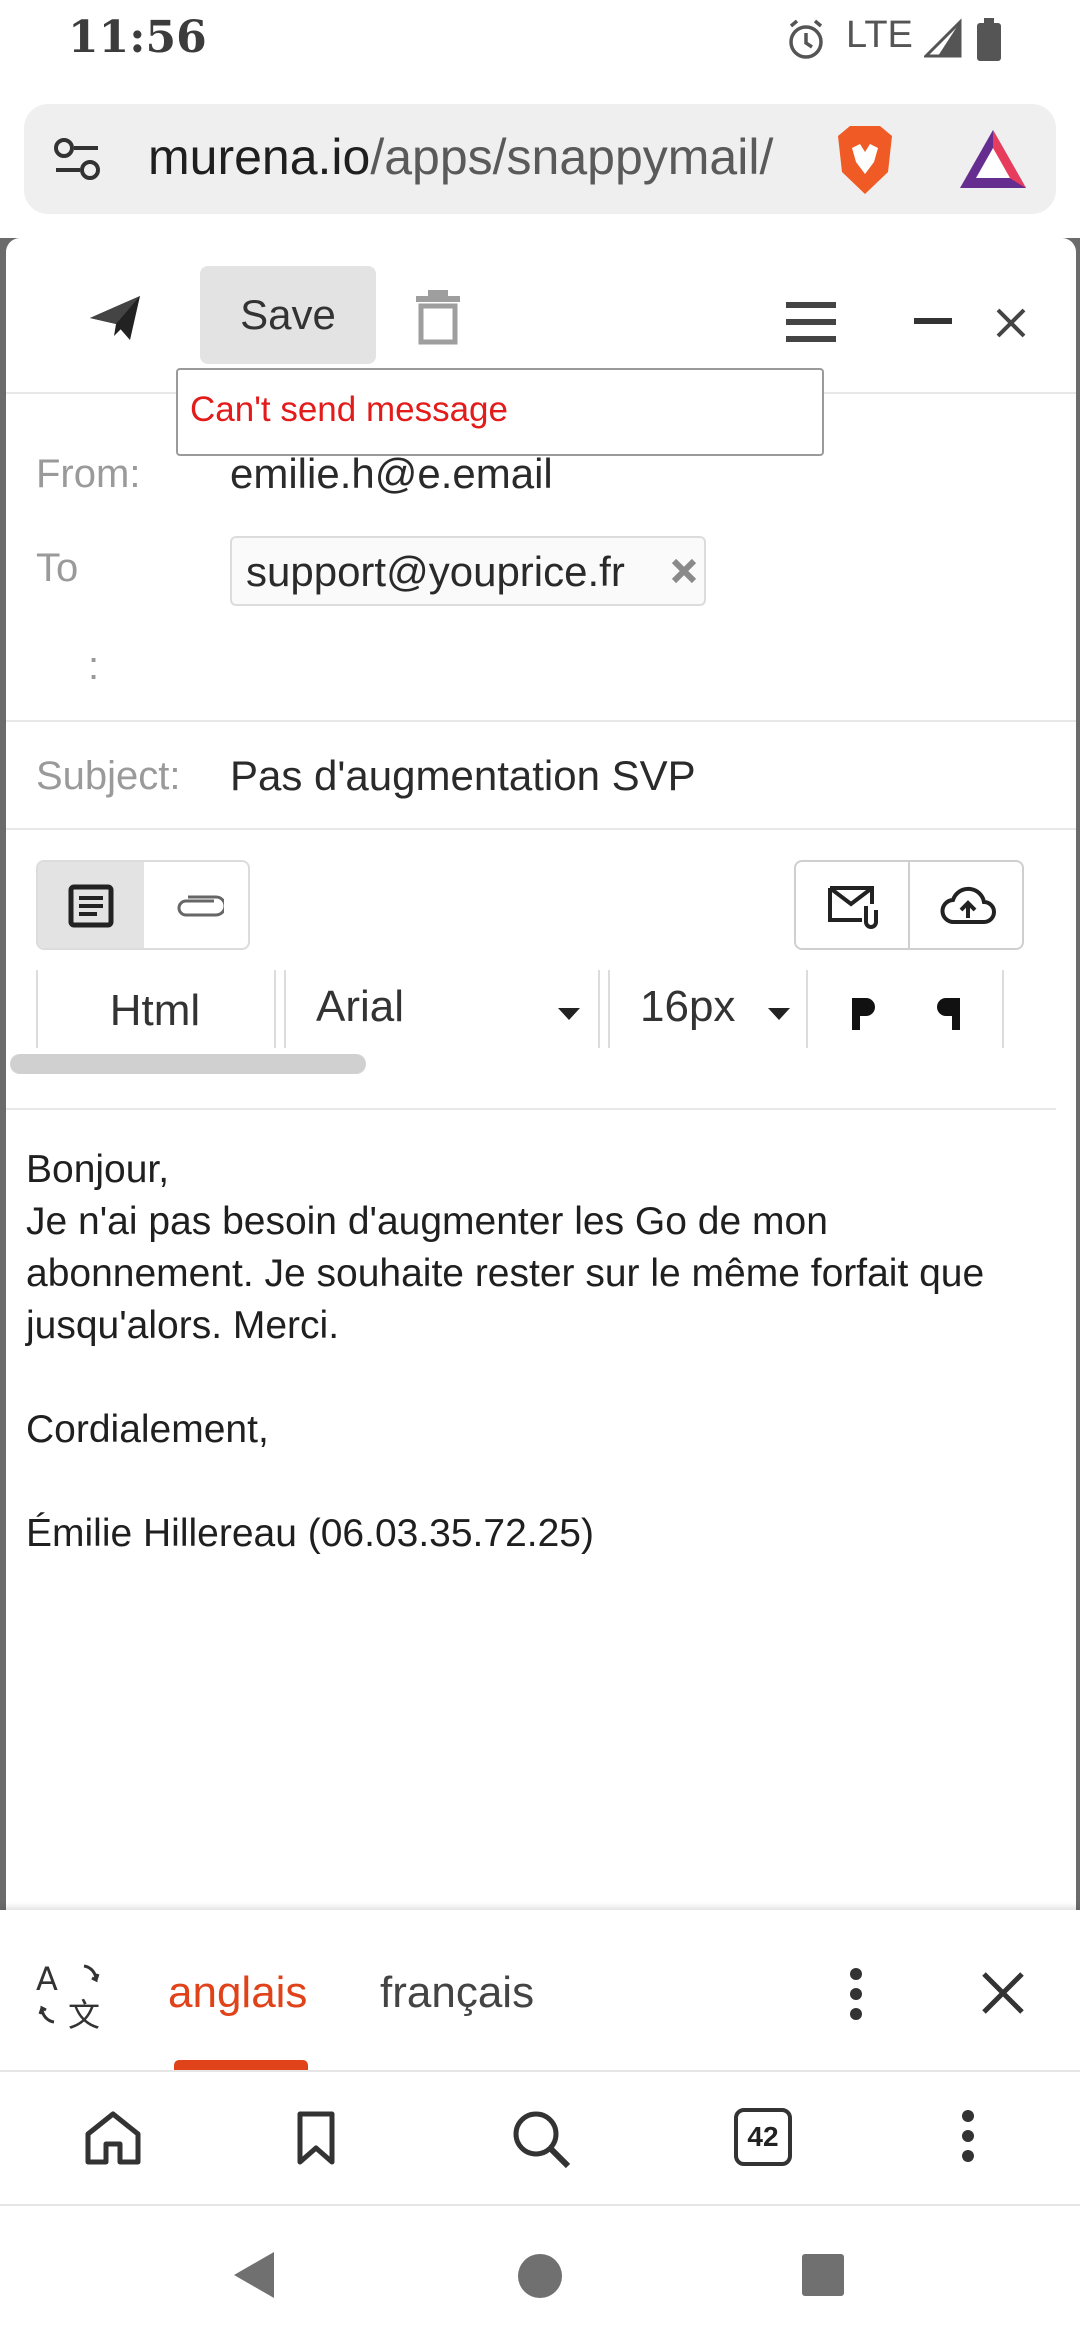 This screenshot has width=1080, height=2340. What do you see at coordinates (540, 44) in the screenshot?
I see `status-bar: 11:56 LTE` at bounding box center [540, 44].